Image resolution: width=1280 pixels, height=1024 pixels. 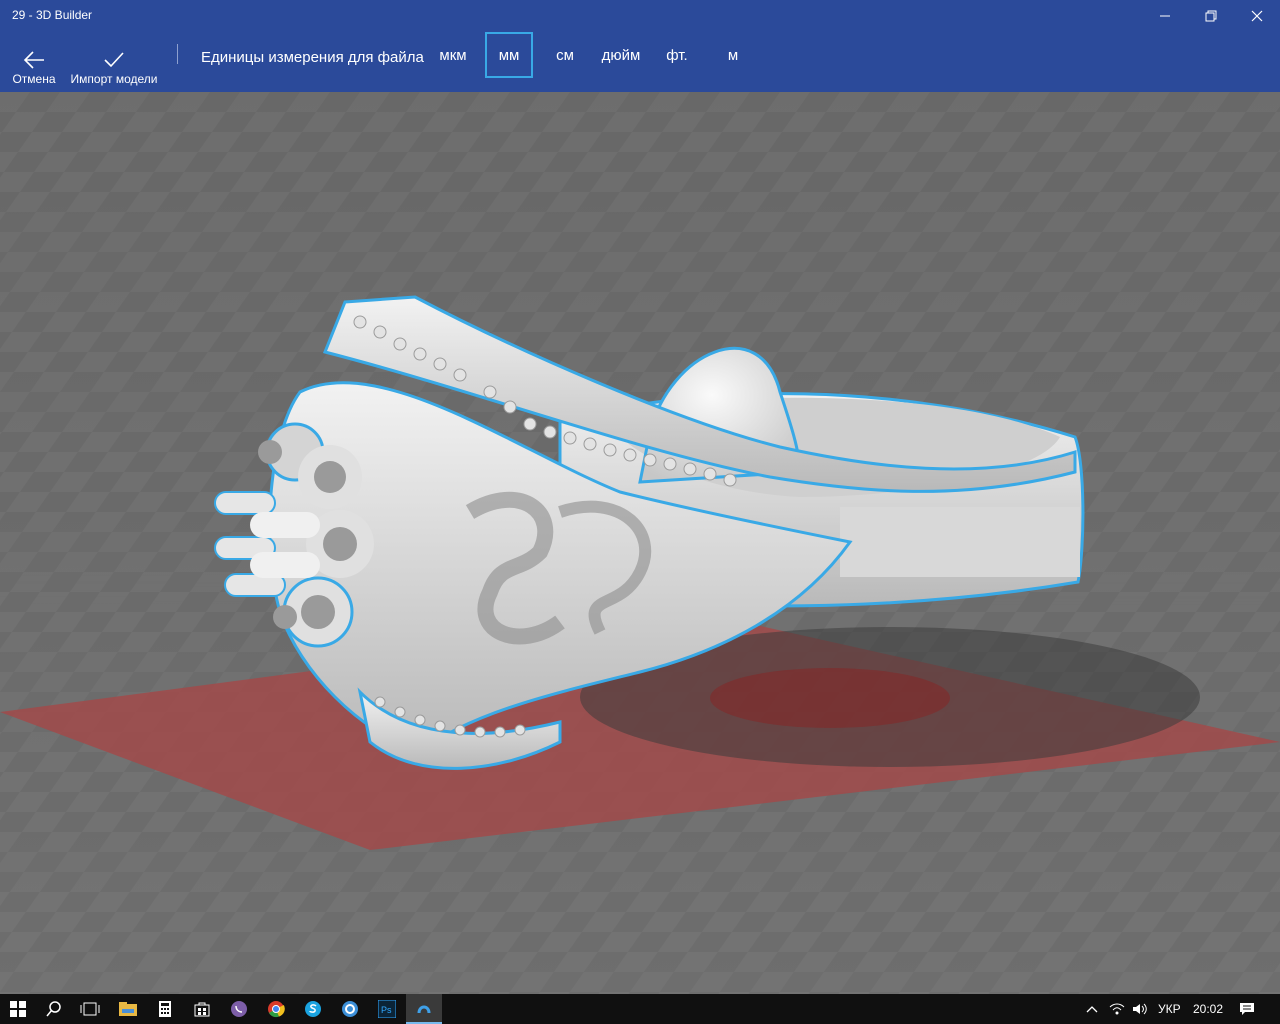 I want to click on restore-button, so click(x=1211, y=16).